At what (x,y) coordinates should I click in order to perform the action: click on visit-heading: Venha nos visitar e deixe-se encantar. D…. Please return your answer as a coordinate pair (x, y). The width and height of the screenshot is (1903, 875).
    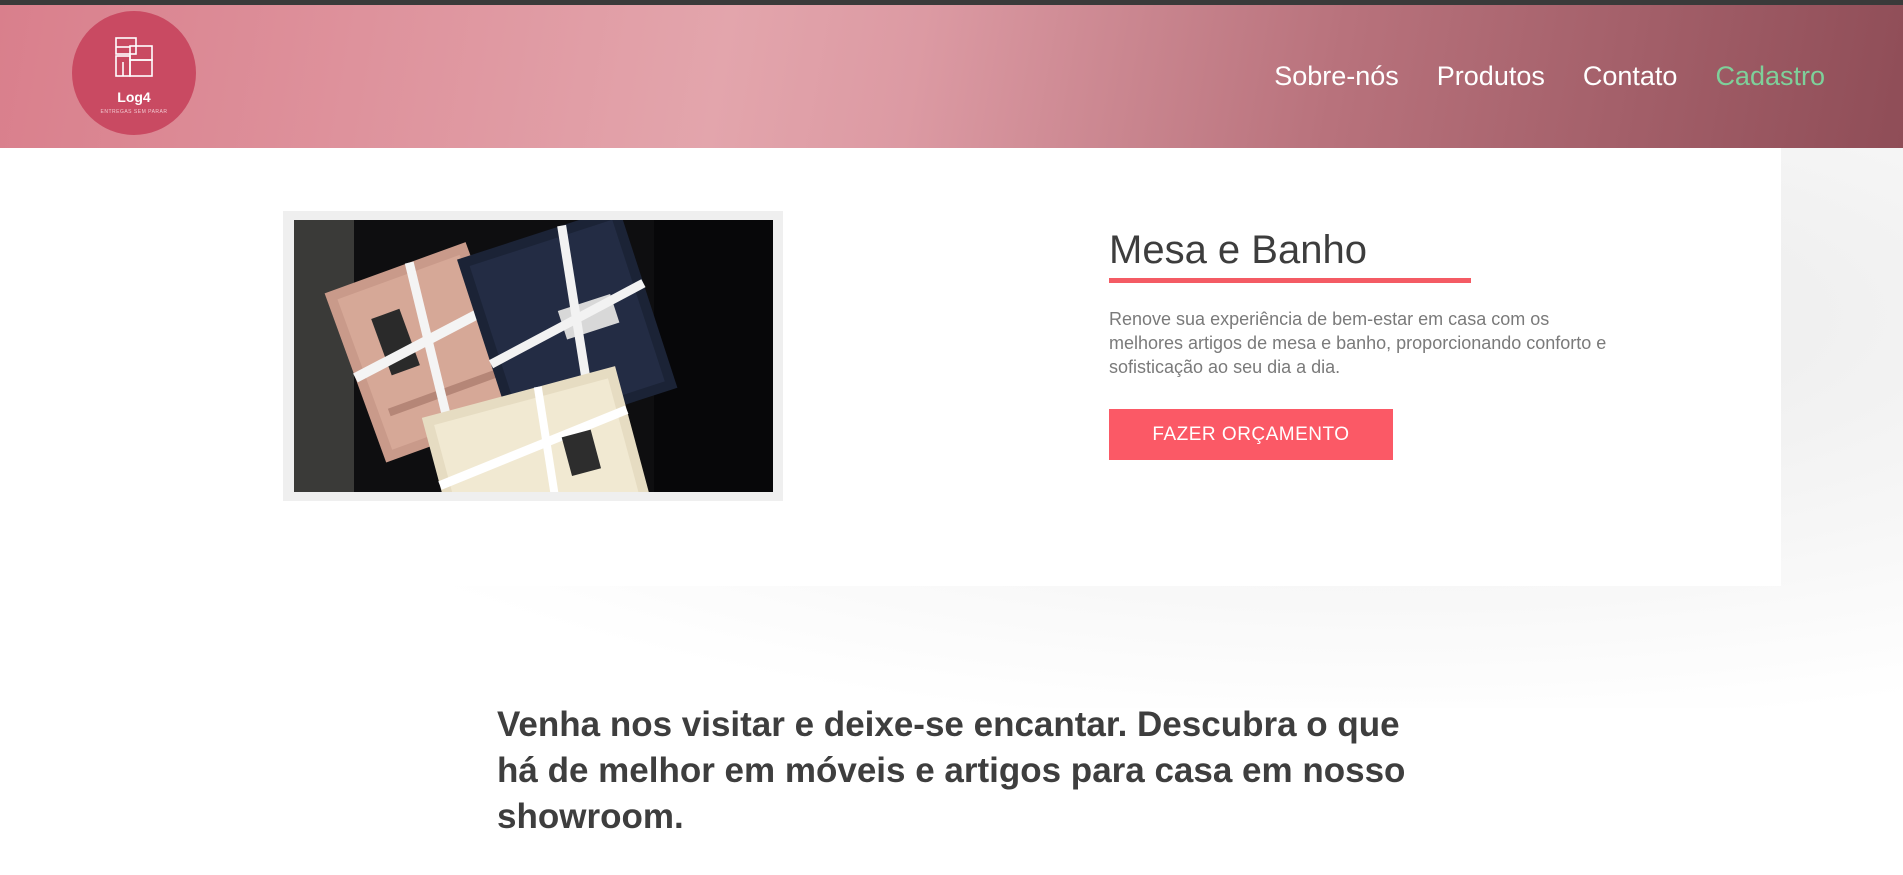
    Looking at the image, I should click on (951, 770).